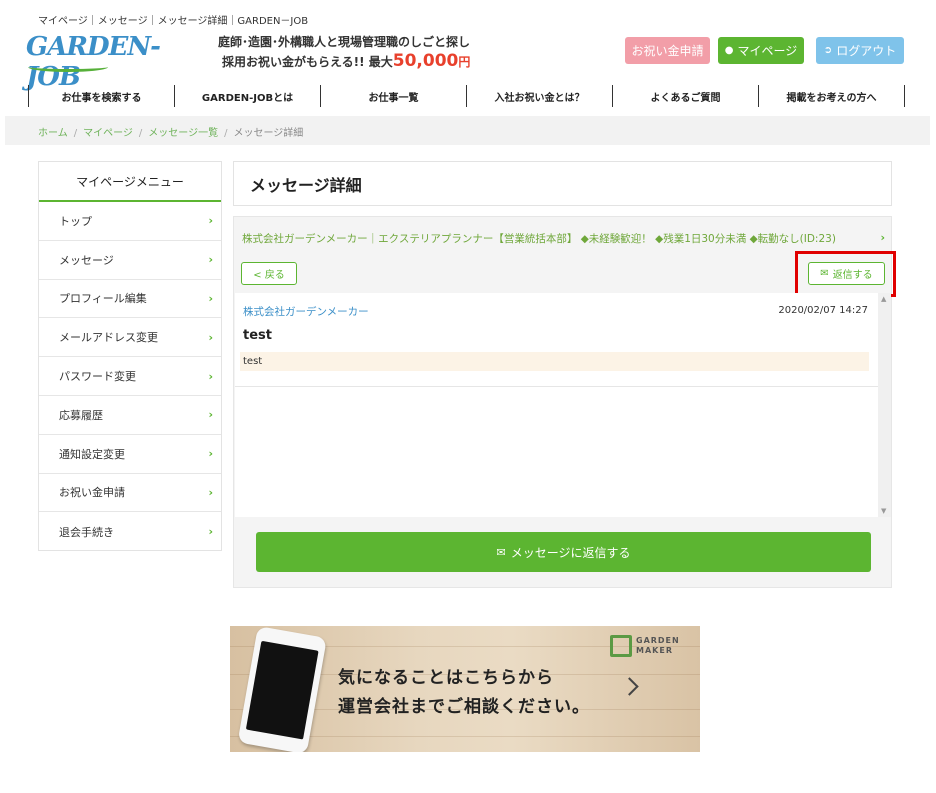 The width and height of the screenshot is (936, 793). What do you see at coordinates (425, 61) in the screenshot?
I see `tagline-amount: 50,000` at bounding box center [425, 61].